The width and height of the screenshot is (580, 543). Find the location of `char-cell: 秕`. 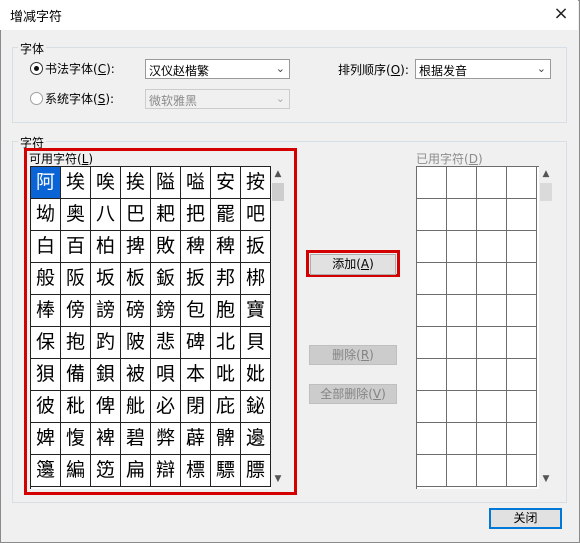

char-cell: 秕 is located at coordinates (76, 407).